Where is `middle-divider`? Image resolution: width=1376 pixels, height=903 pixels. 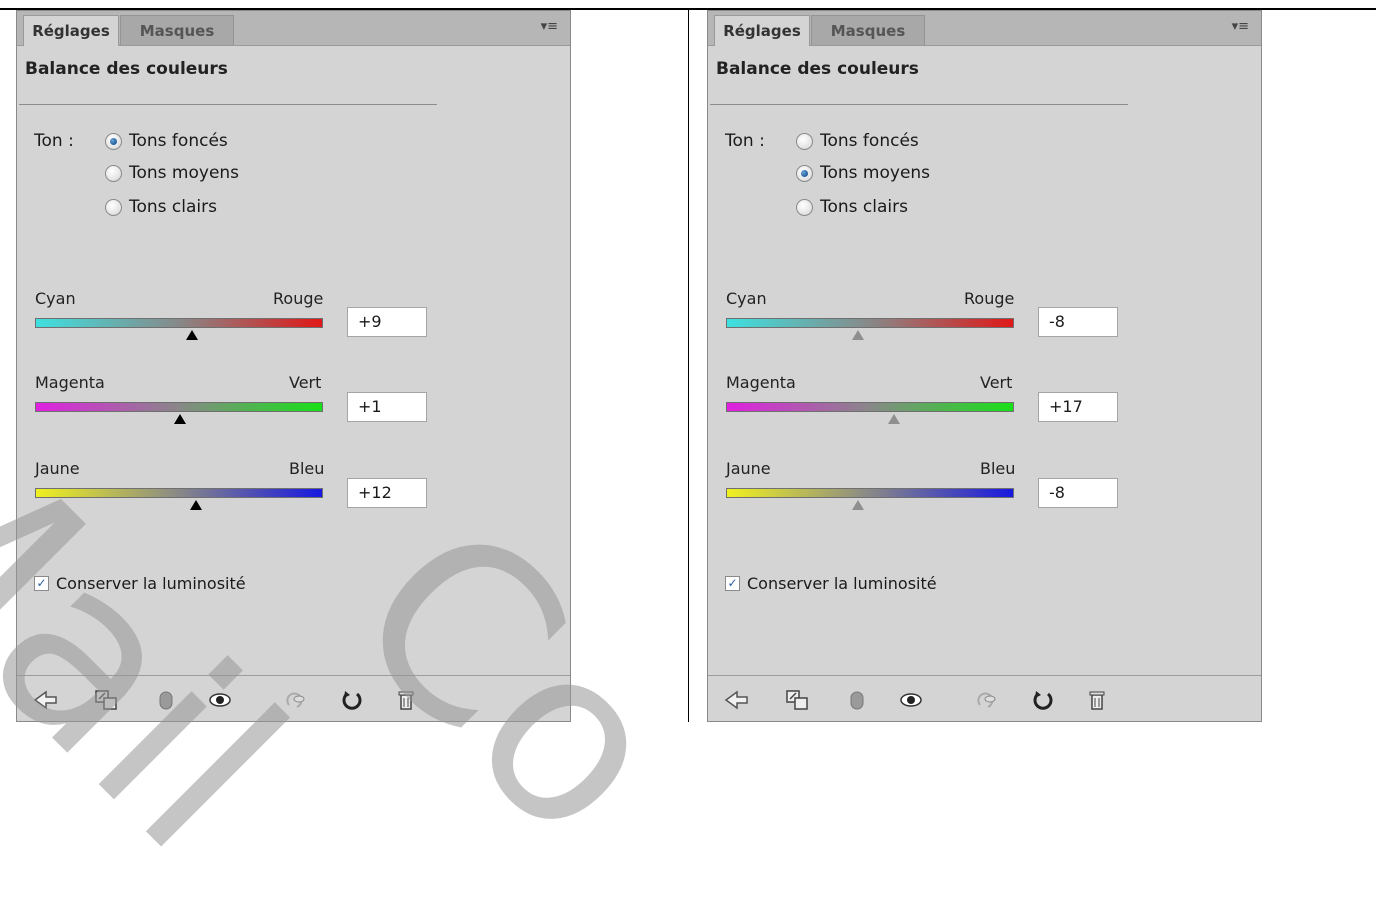
middle-divider is located at coordinates (688, 365).